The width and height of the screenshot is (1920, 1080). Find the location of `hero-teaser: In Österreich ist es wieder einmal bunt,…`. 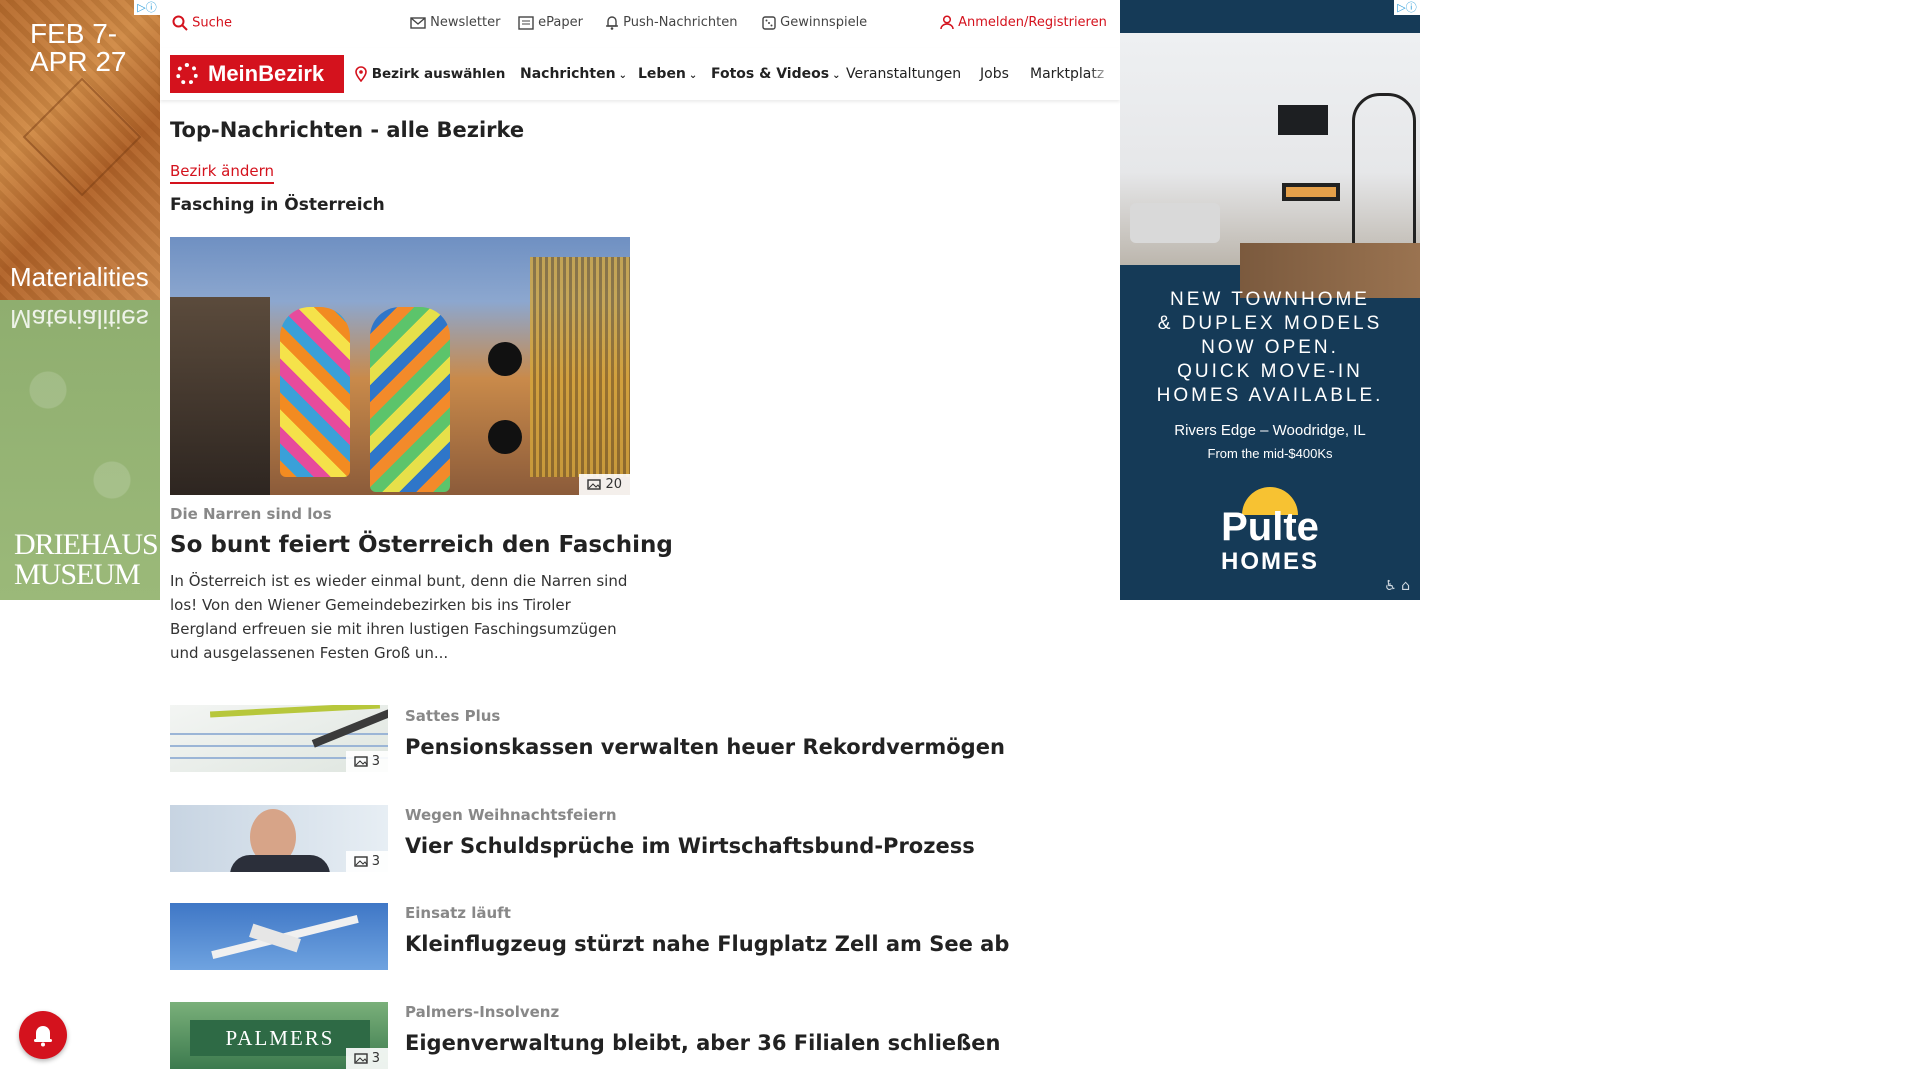

hero-teaser: In Österreich ist es wieder einmal bunt,… is located at coordinates (399, 617).